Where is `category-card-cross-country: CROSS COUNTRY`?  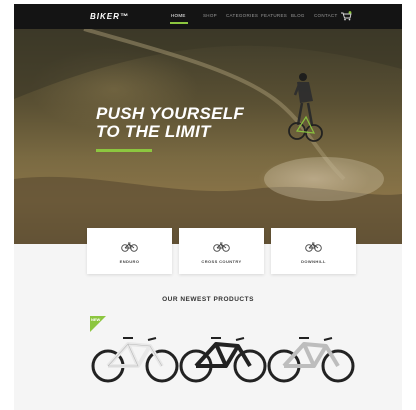 category-card-cross-country: CROSS COUNTRY is located at coordinates (221, 251).